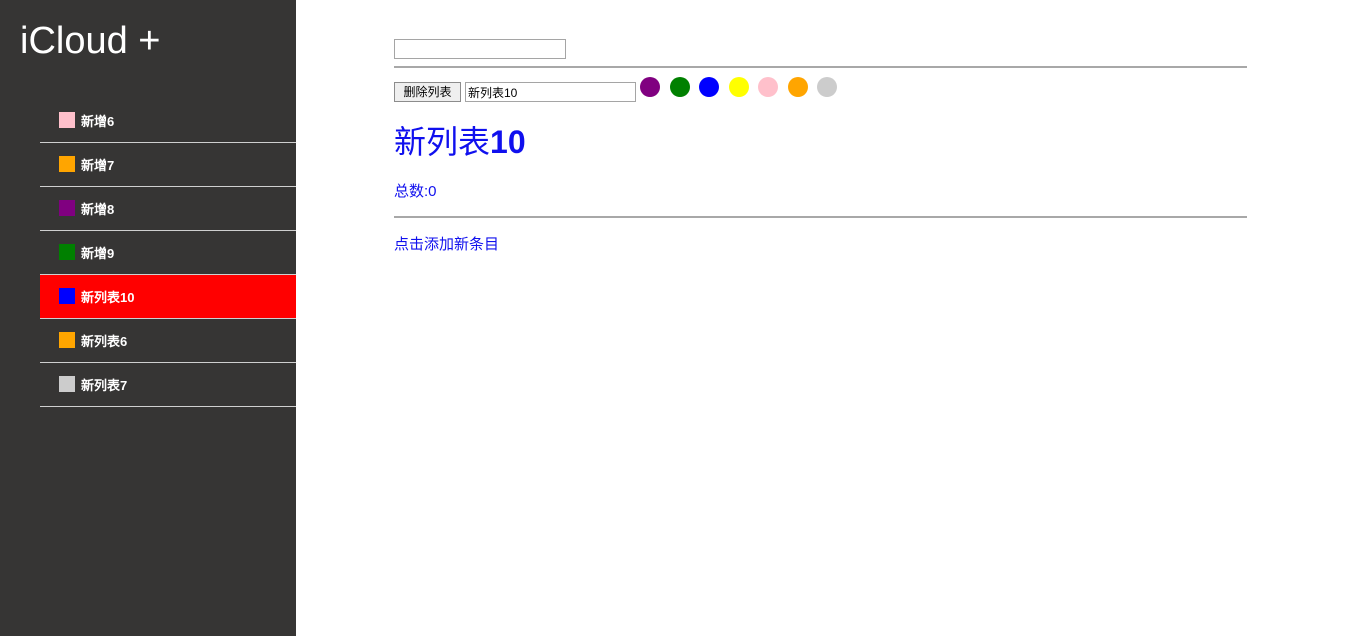  Describe the element at coordinates (168, 297) in the screenshot. I see `sidebar-item-list: 新列表10` at that location.